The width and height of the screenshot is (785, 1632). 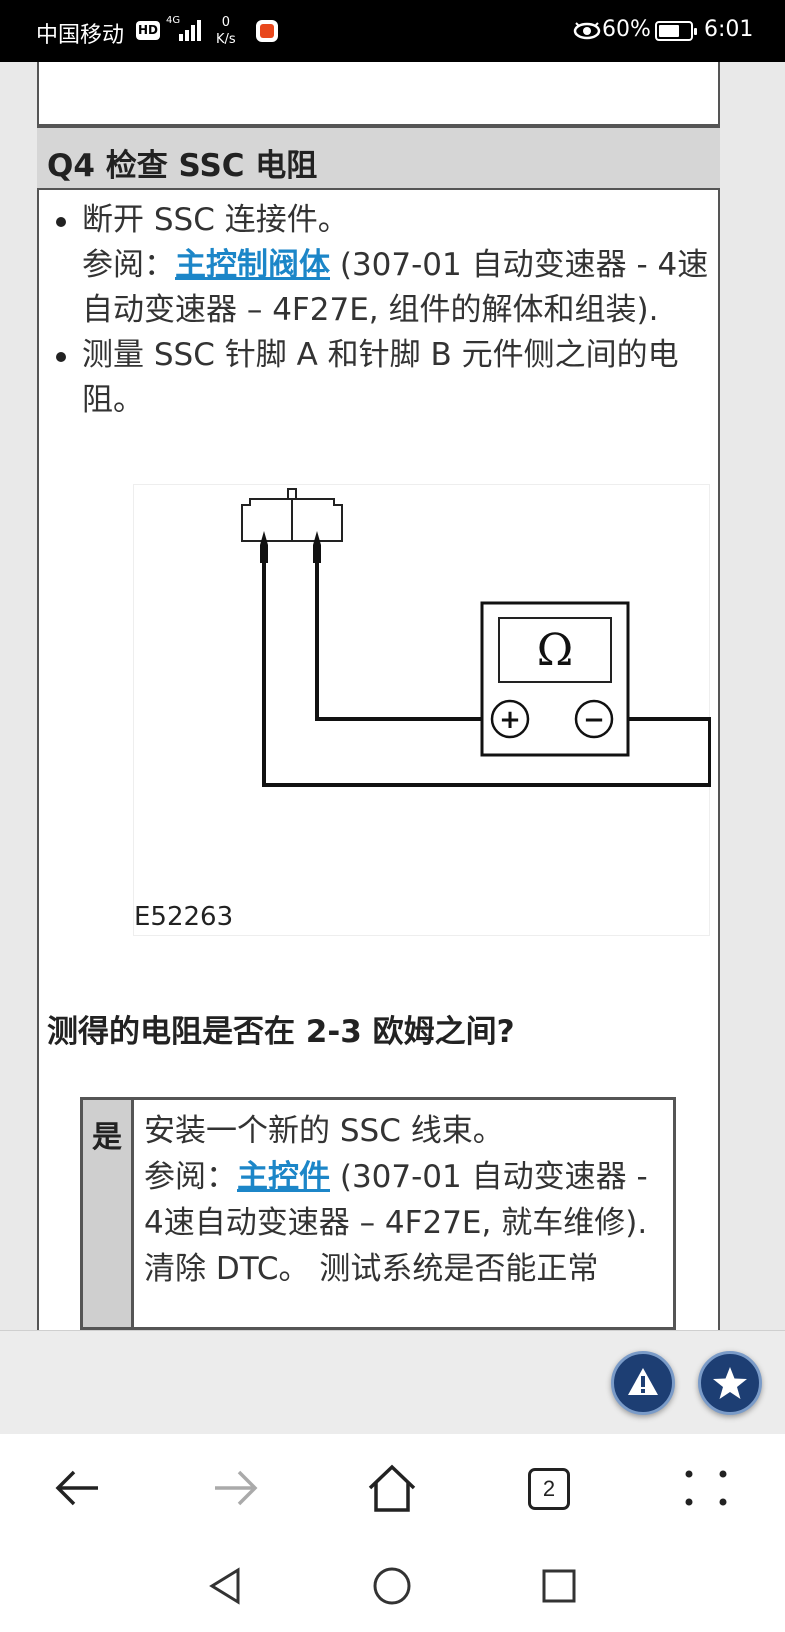 What do you see at coordinates (78, 1488) in the screenshot?
I see `back-arrow-icon` at bounding box center [78, 1488].